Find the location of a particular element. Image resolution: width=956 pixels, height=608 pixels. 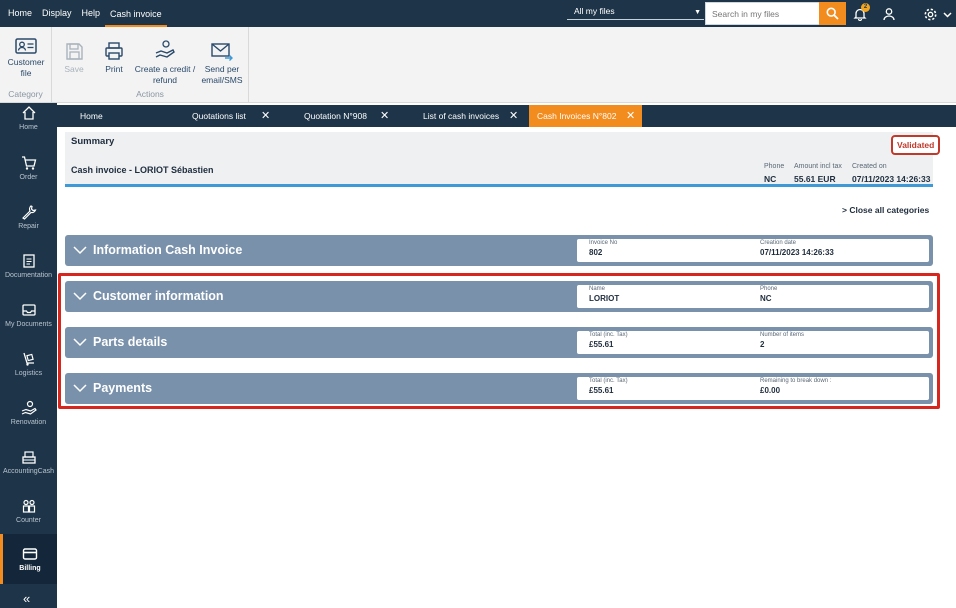

settings-button is located at coordinates (930, 14).